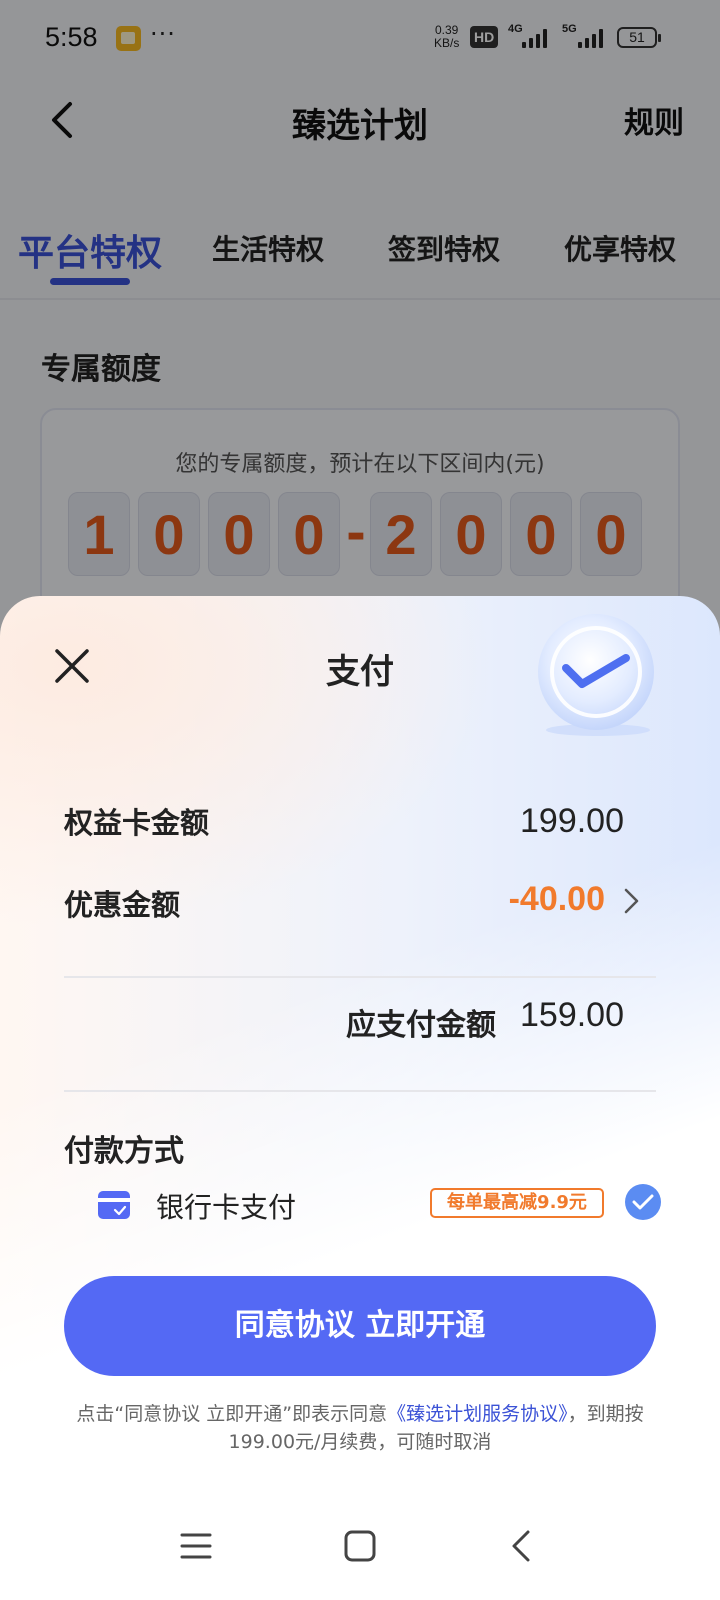 This screenshot has height=1600, width=720. I want to click on card-amount-value: 199.00, so click(572, 821).